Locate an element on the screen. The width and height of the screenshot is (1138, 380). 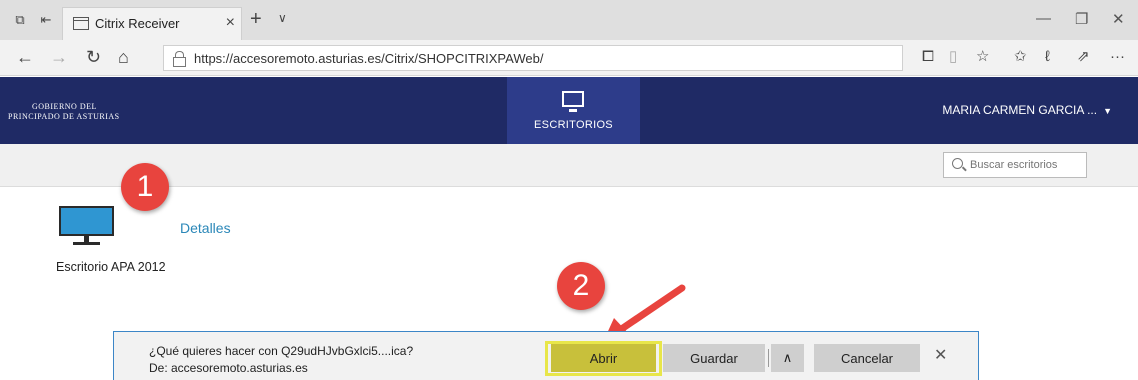
callout-marker-1: 1 is located at coordinates (145, 187).